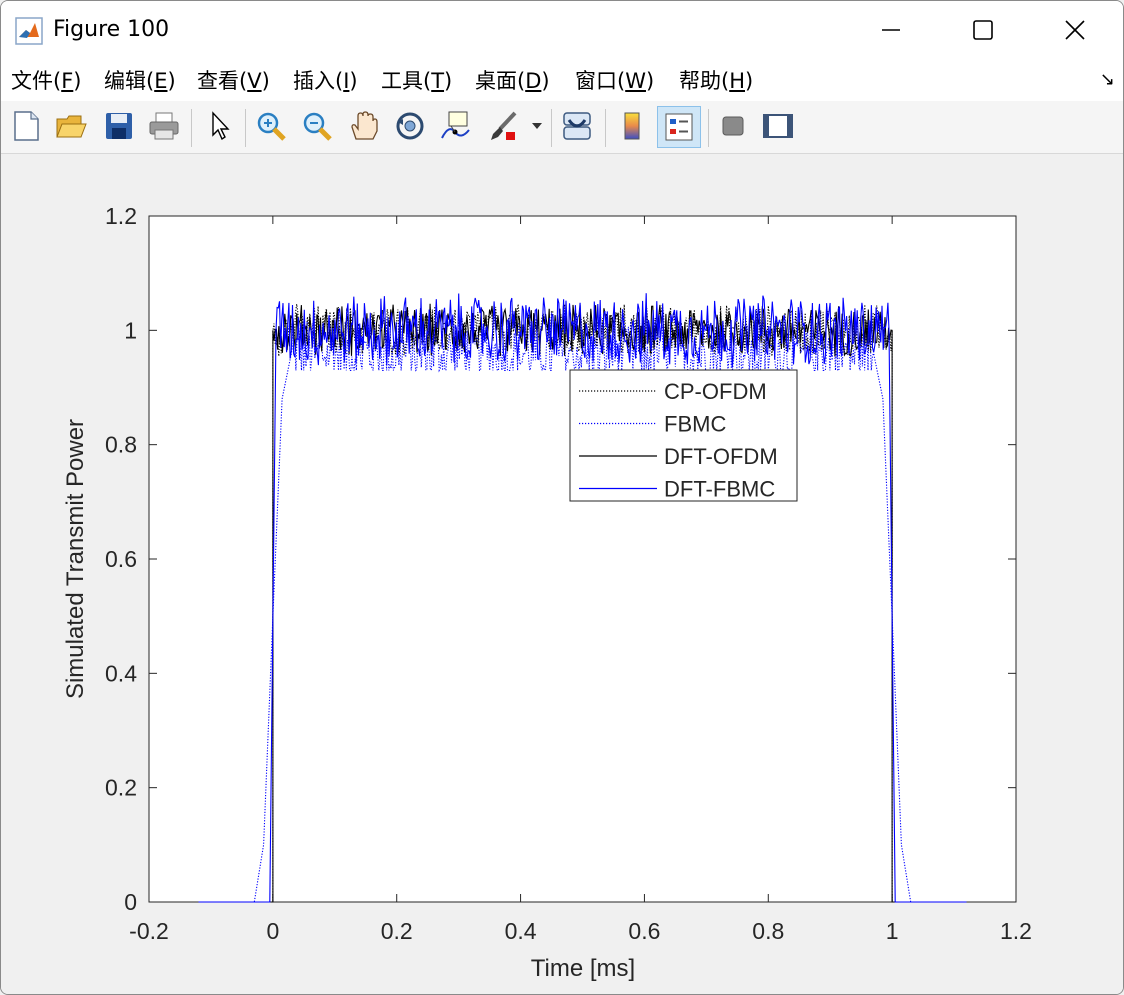  I want to click on legend: CP-OFDM FBMC DFT-OFDM DFT-FBMC, so click(683, 435).